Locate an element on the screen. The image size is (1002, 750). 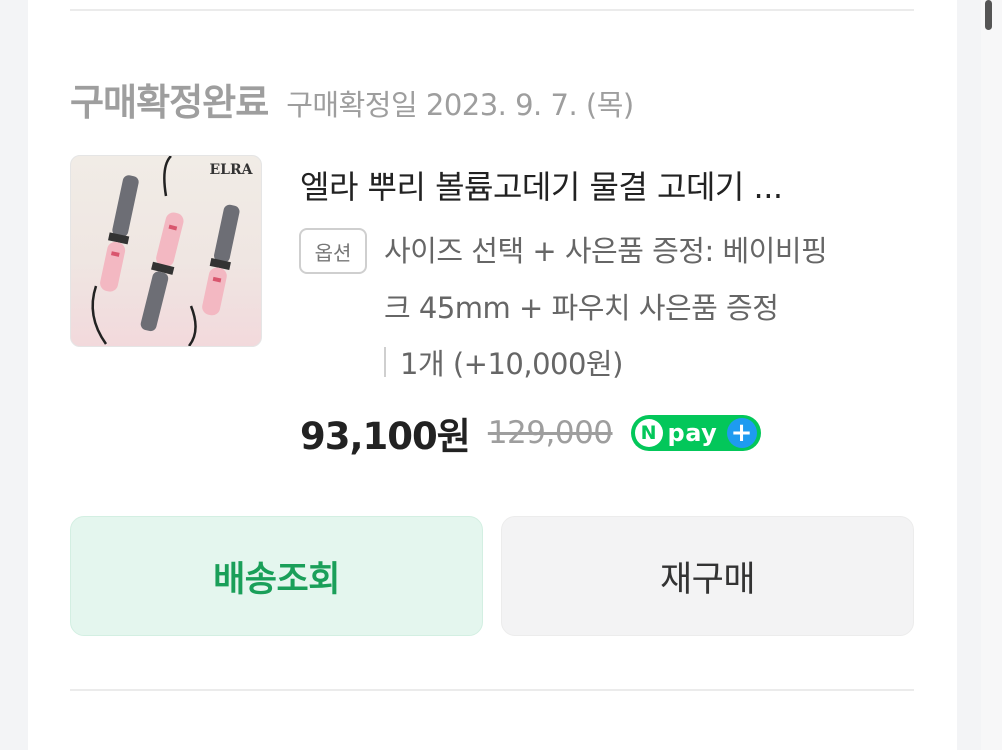
scrollbar-track is located at coordinates (991, 375).